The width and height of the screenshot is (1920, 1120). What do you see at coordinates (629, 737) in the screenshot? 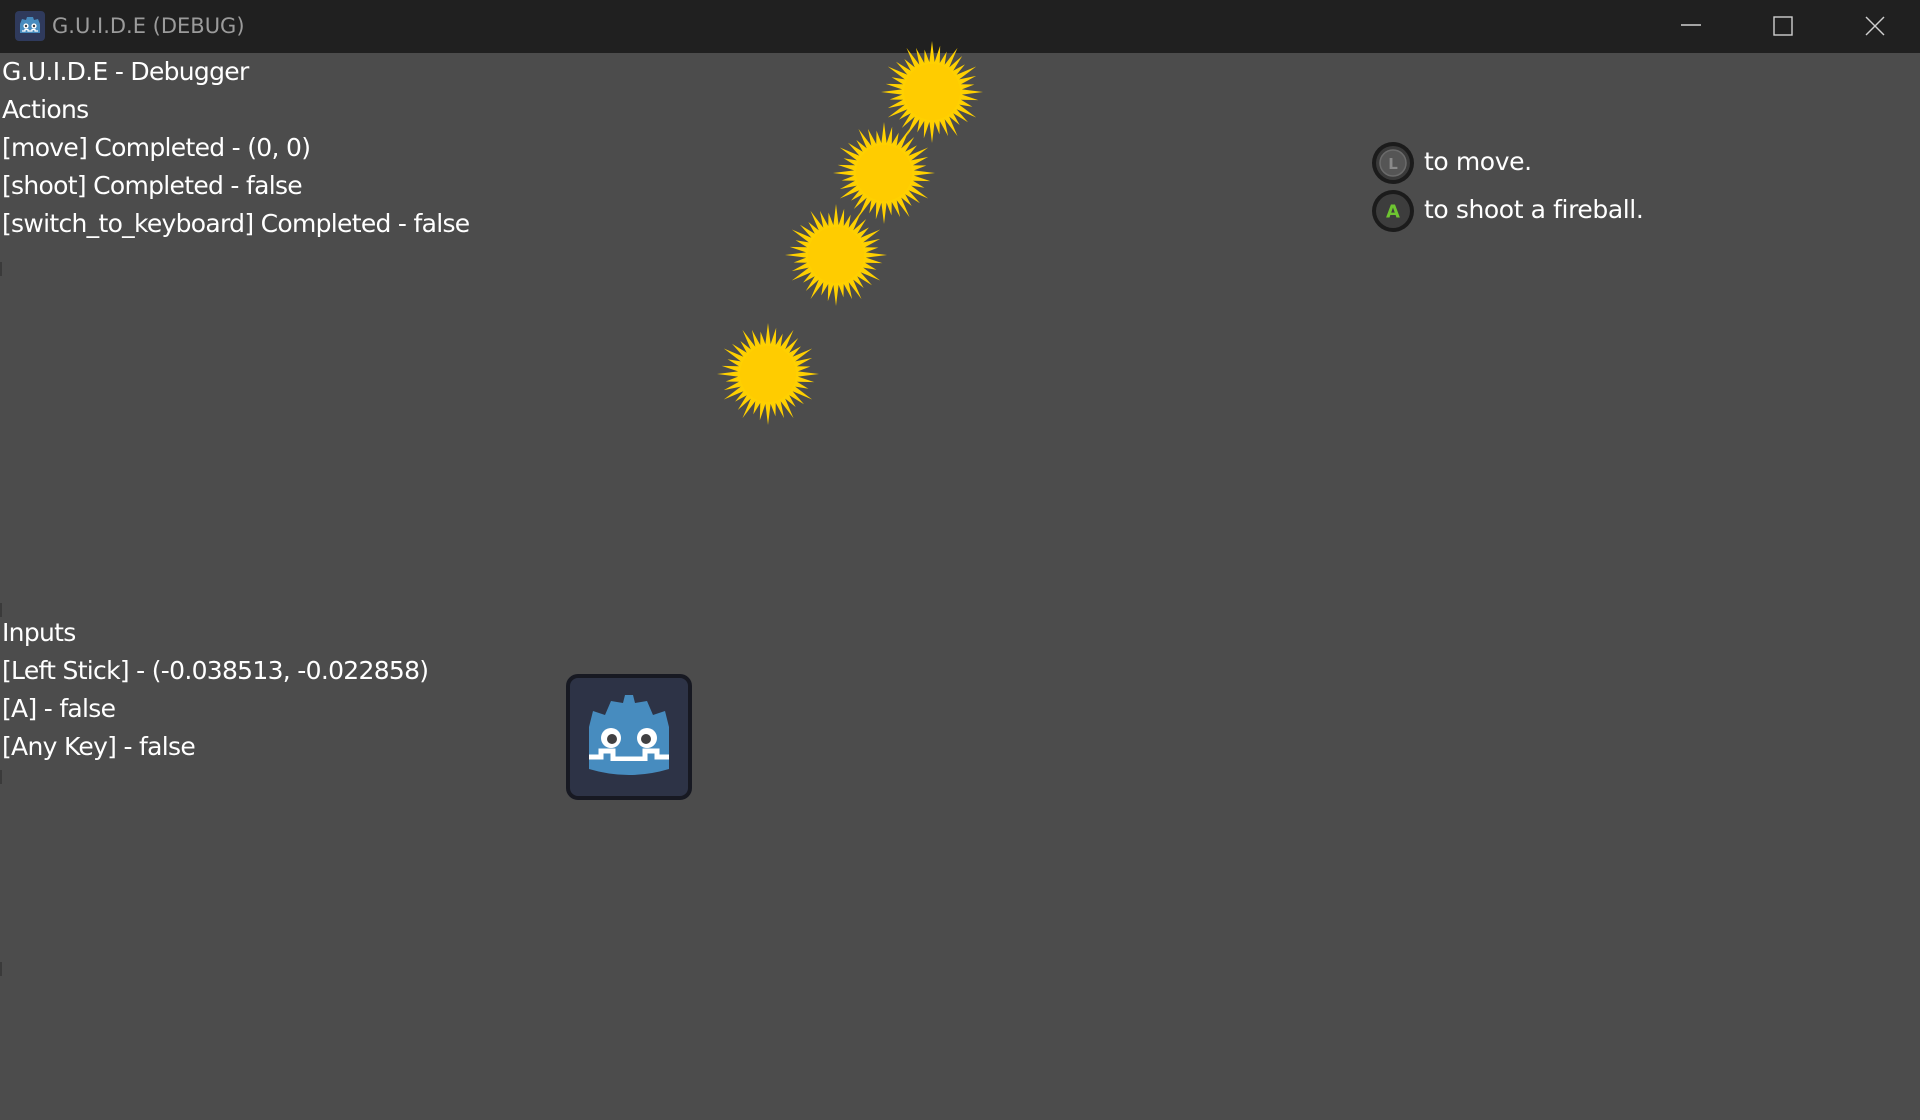
I see `player-godot-robot-icon` at bounding box center [629, 737].